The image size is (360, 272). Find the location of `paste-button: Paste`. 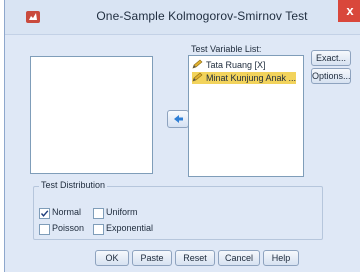

paste-button: Paste is located at coordinates (152, 258).